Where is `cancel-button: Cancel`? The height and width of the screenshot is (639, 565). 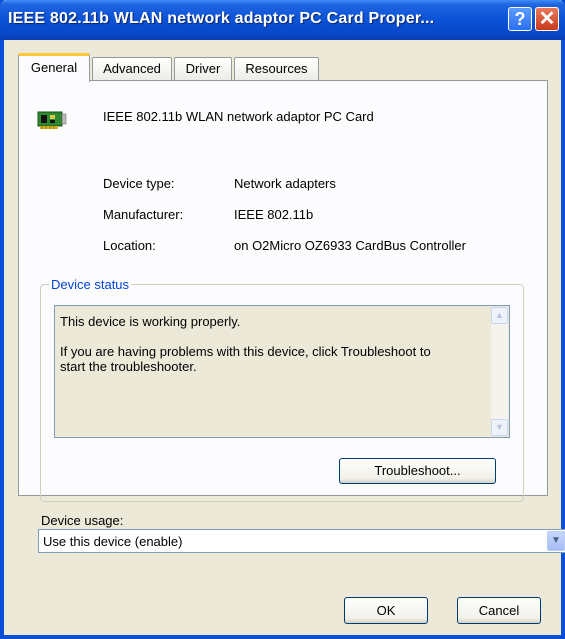
cancel-button: Cancel is located at coordinates (499, 610).